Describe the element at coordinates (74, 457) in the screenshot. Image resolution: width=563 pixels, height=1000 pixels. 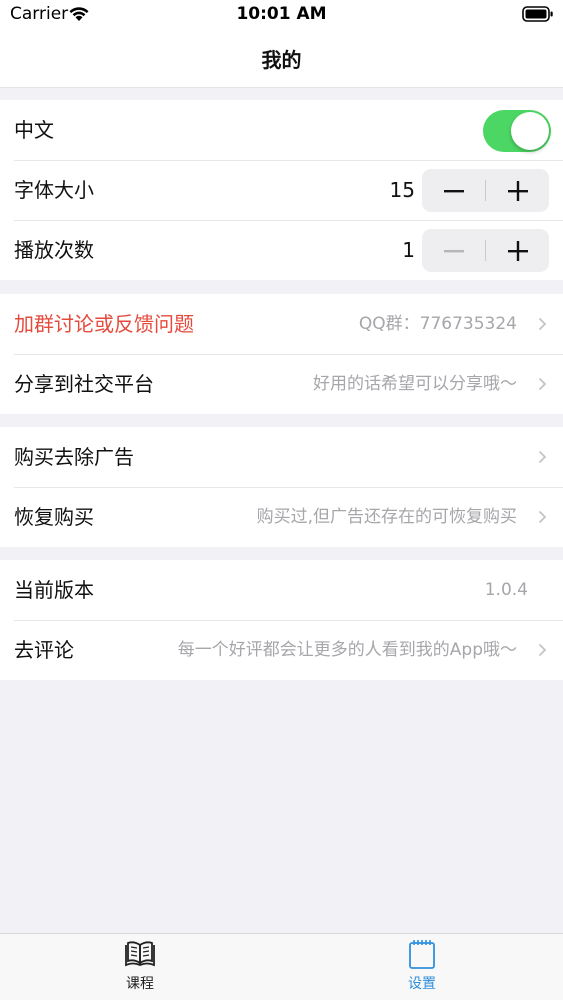
I see `remove-ads-label: 购买去除广告` at that location.